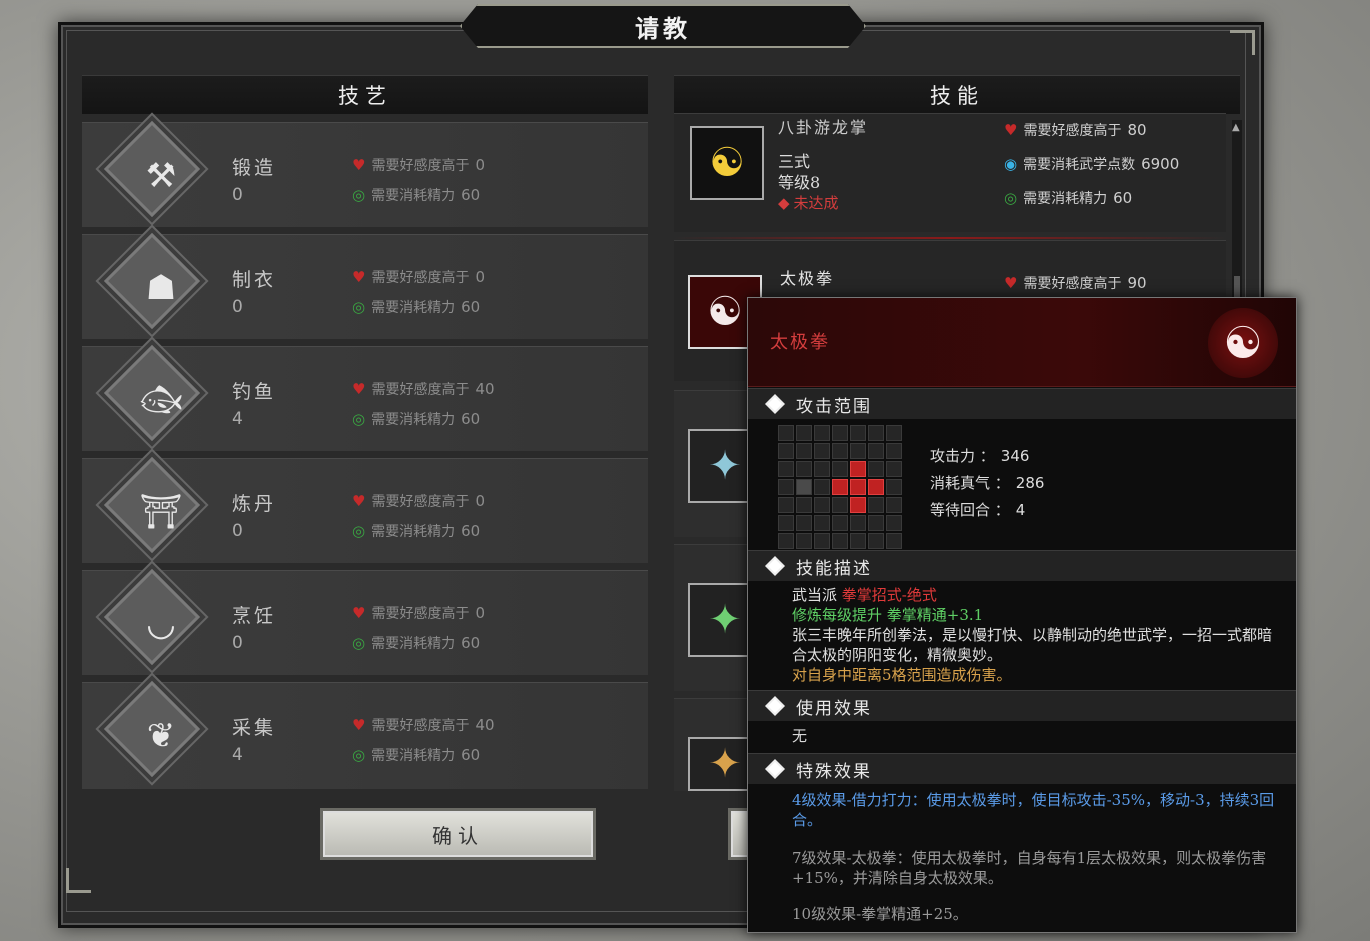 This screenshot has height=941, width=1370. Describe the element at coordinates (1020, 510) in the screenshot. I see `stat-value: 4` at that location.